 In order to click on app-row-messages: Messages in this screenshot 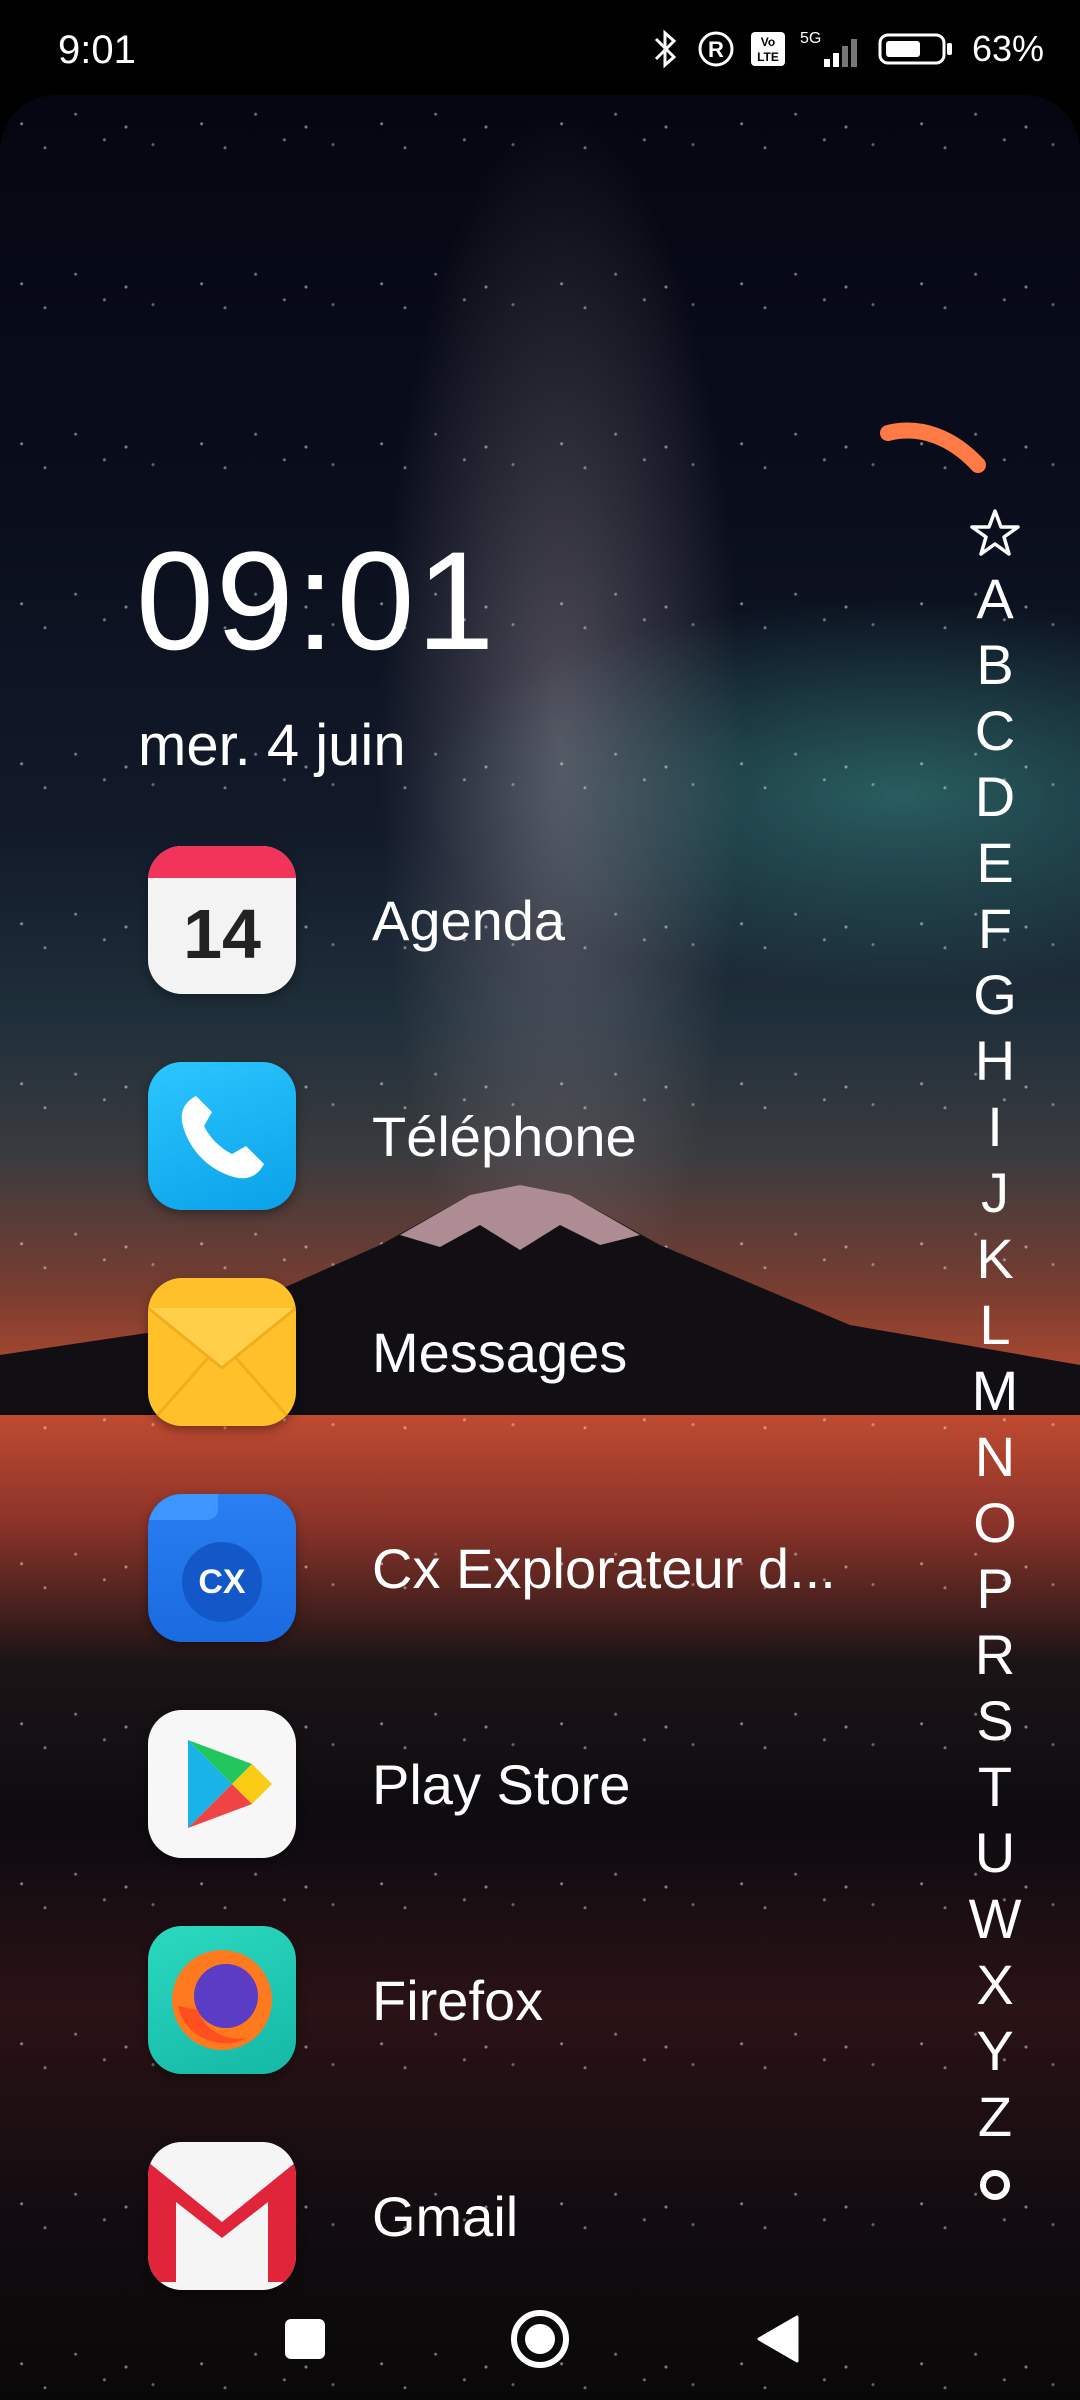, I will do `click(538, 1352)`.